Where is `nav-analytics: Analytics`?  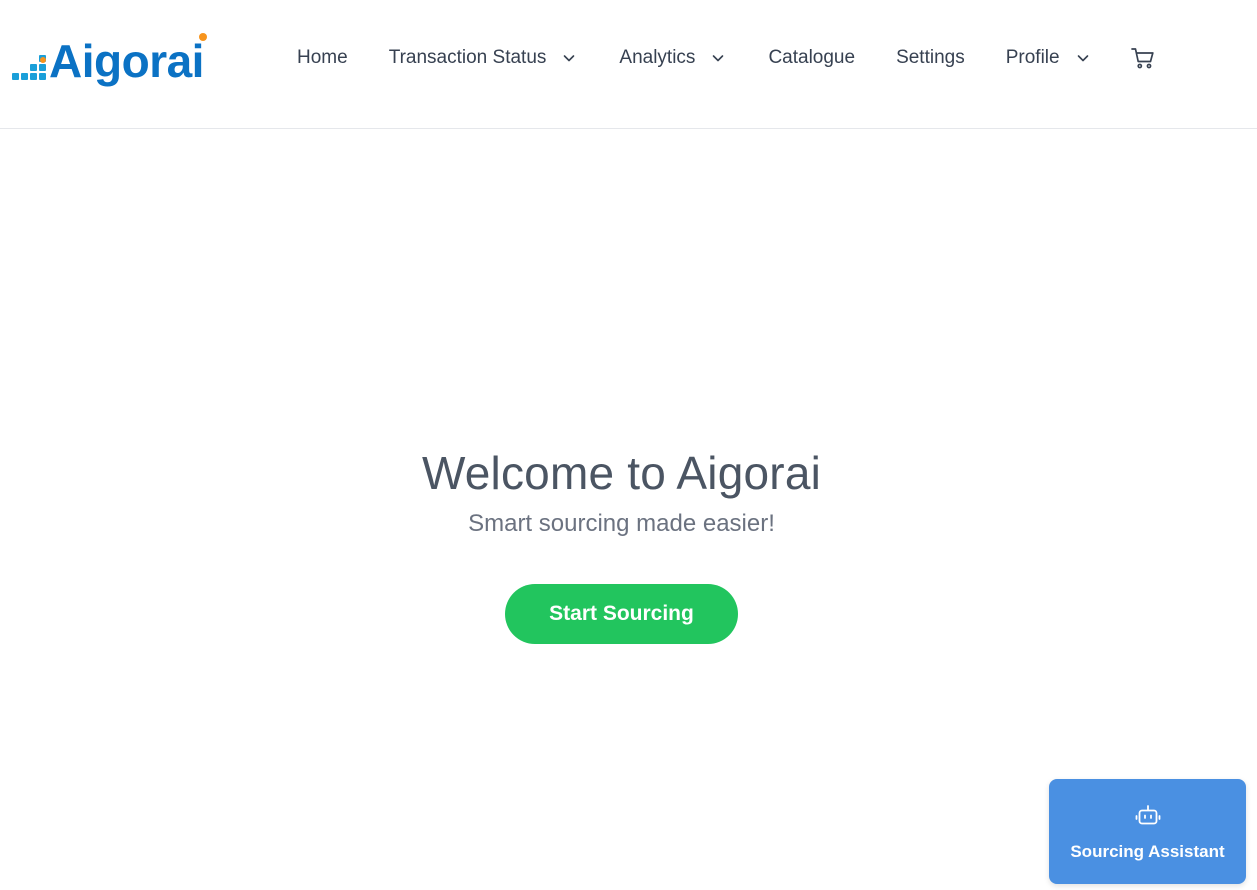
nav-analytics: Analytics is located at coordinates (672, 58).